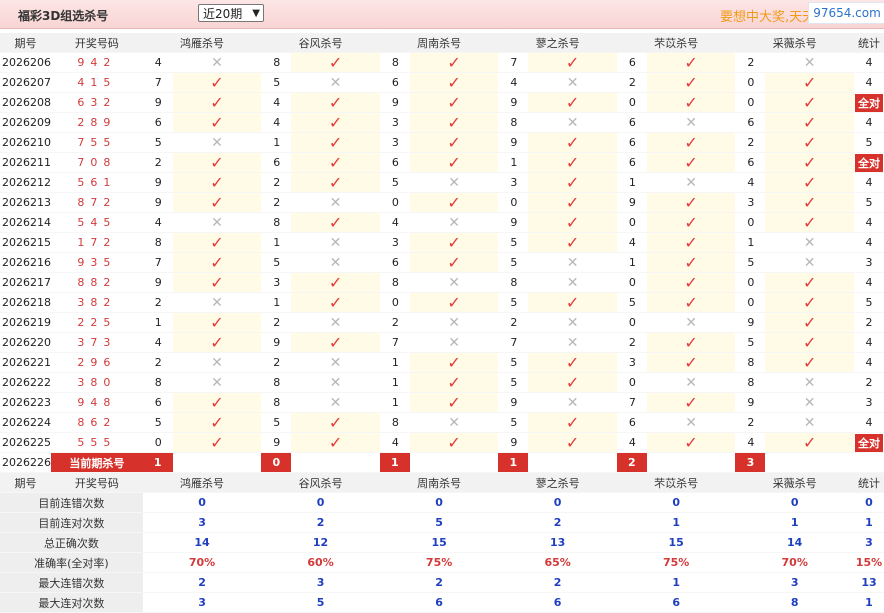 The image size is (884, 613). I want to click on stat-row: 目前连对次数 3 2 5 2 1 1 1, so click(442, 522).